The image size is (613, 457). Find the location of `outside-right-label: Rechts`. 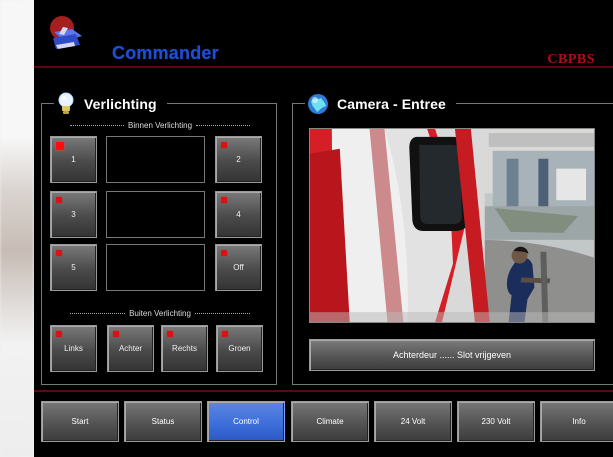

outside-right-label: Rechts is located at coordinates (184, 348).